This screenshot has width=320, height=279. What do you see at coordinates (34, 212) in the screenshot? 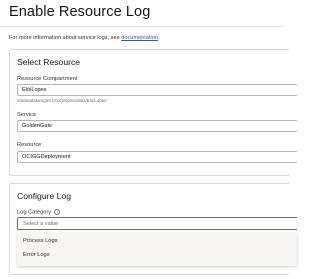
I see `log-category-label: Log Category` at bounding box center [34, 212].